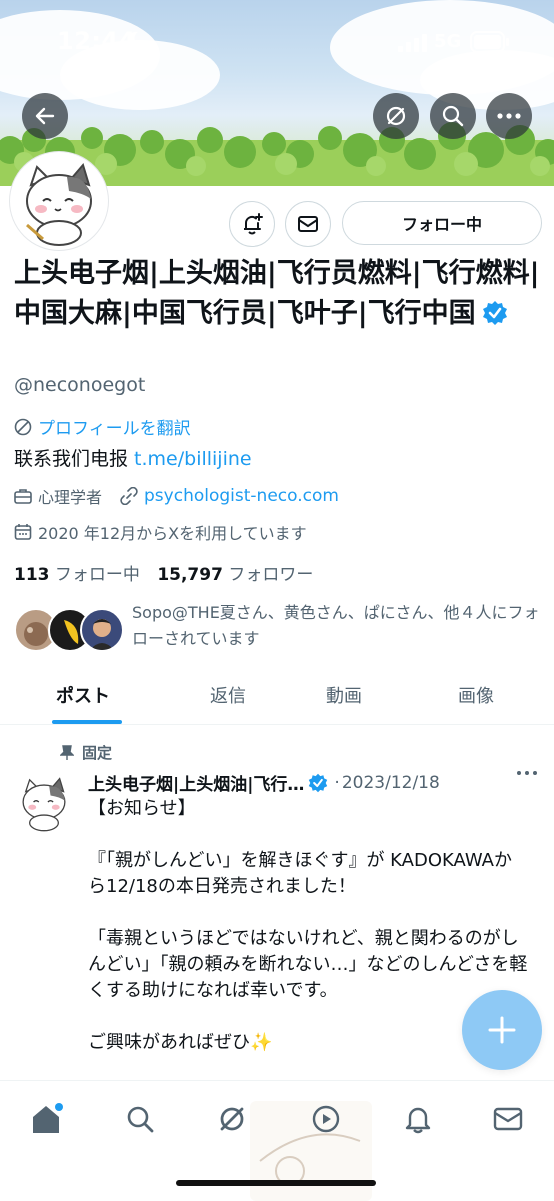 The image size is (554, 1201). What do you see at coordinates (67, 752) in the screenshot?
I see `pin-icon` at bounding box center [67, 752].